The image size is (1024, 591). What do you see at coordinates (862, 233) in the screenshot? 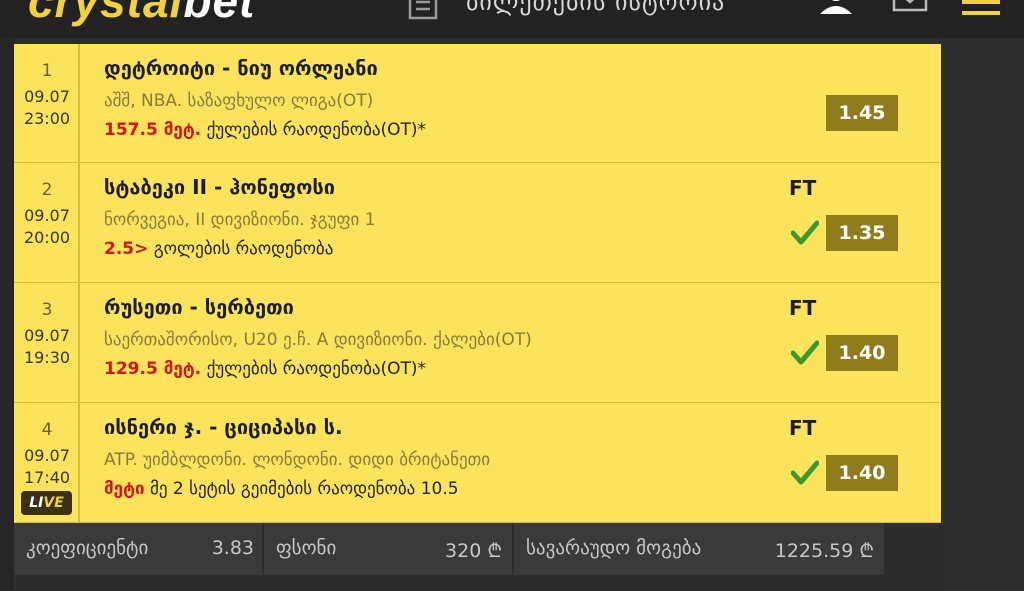
I see `odd-box: 1.35` at bounding box center [862, 233].